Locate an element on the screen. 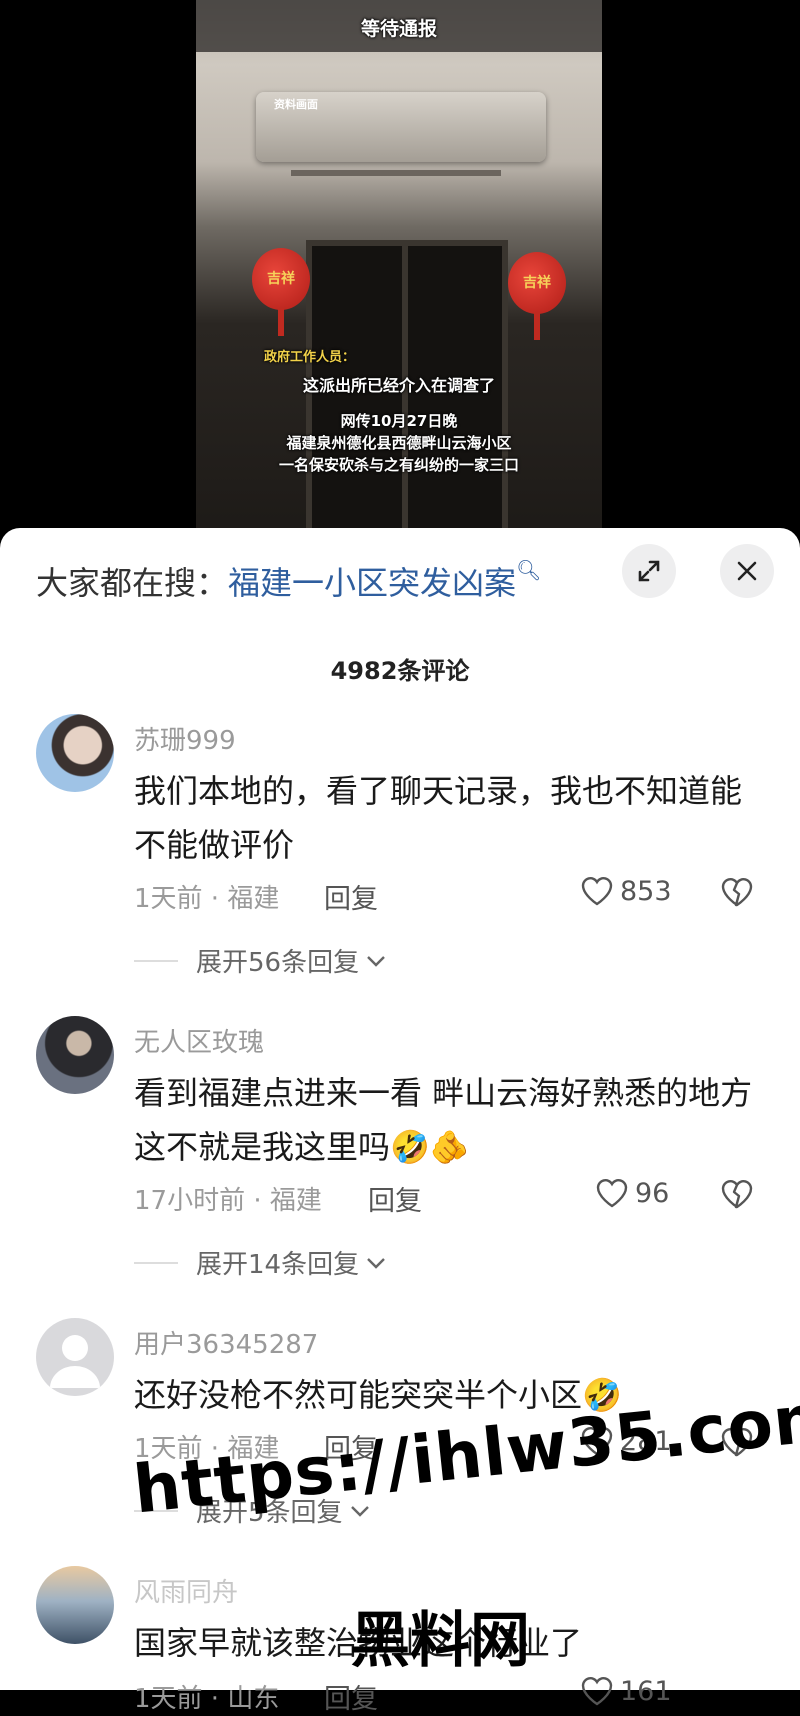 The height and width of the screenshot is (1716, 800). comment-username: 风雨同舟 is located at coordinates (186, 1590).